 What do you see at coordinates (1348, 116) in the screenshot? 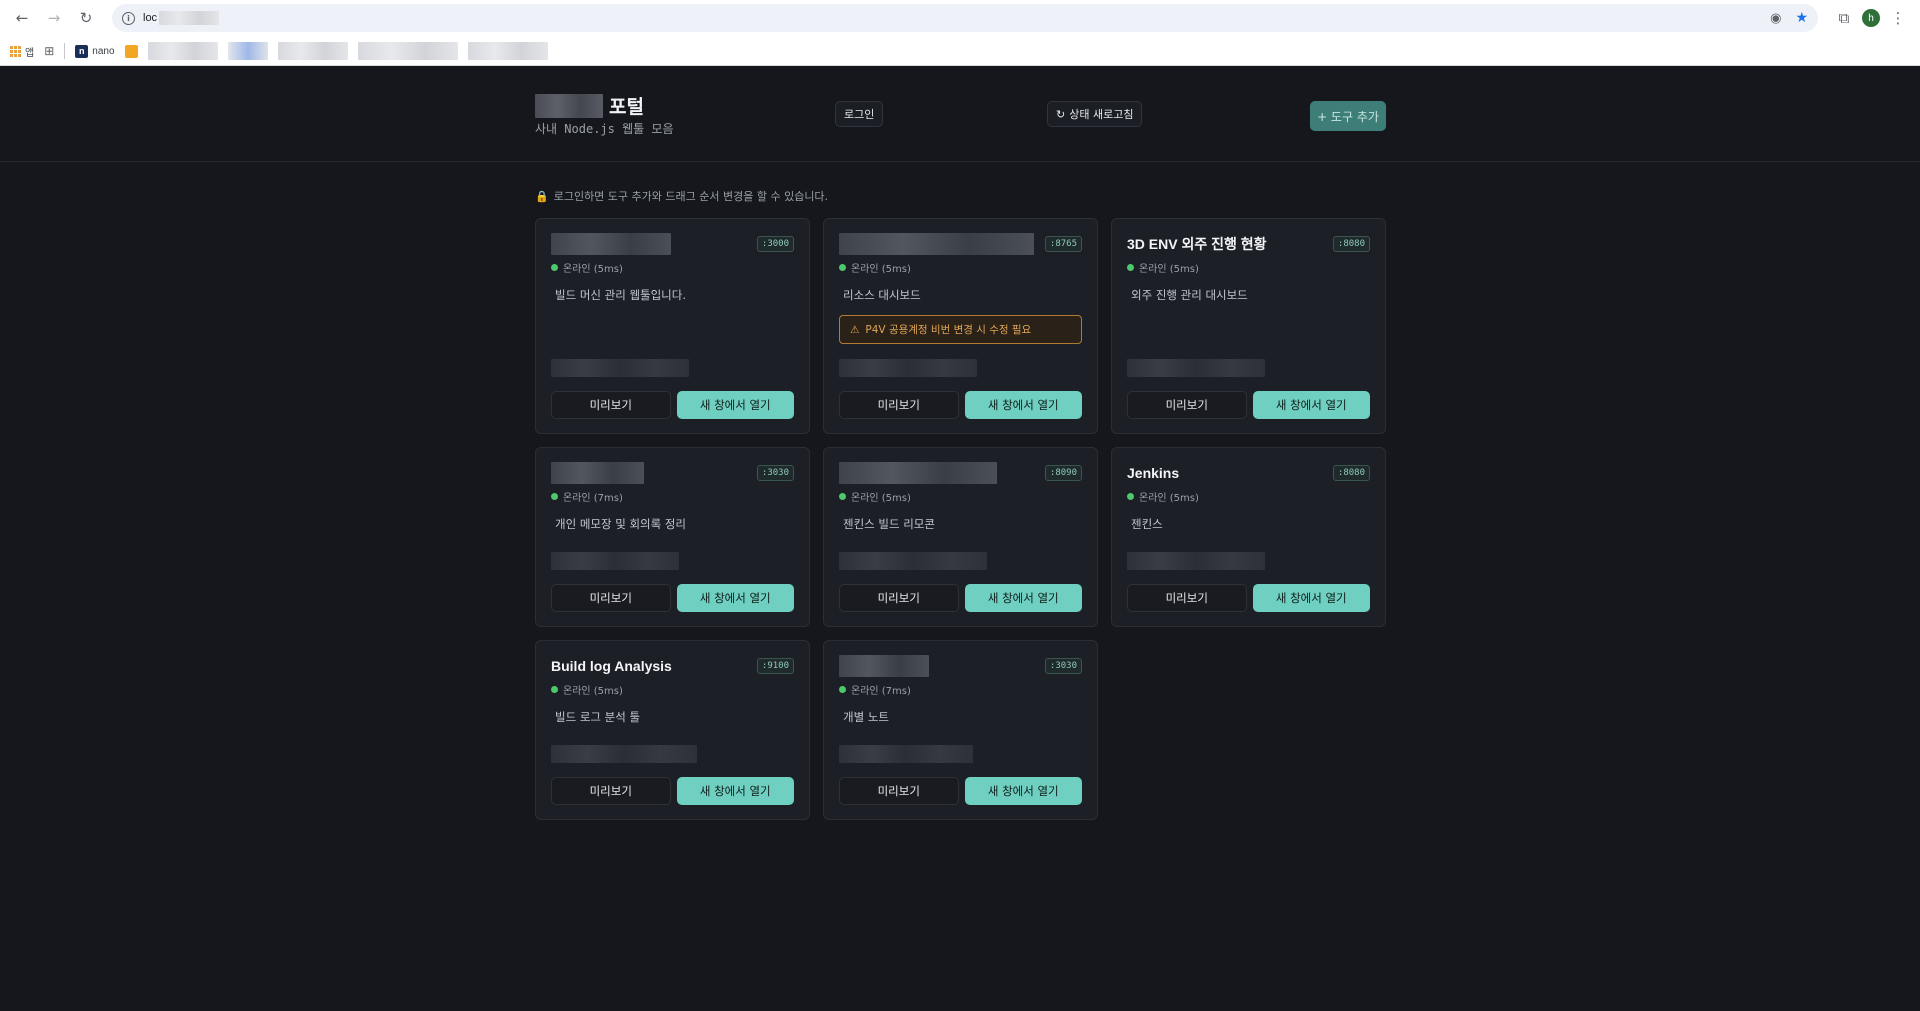
I see `add-tool-button: + 도구 추가` at bounding box center [1348, 116].